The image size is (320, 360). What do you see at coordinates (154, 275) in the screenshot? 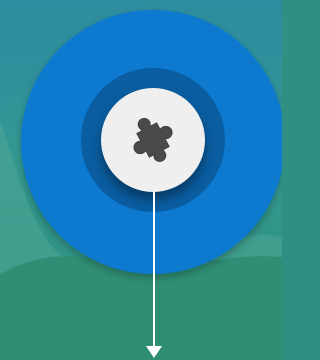
I see `down-arrow-icon` at bounding box center [154, 275].